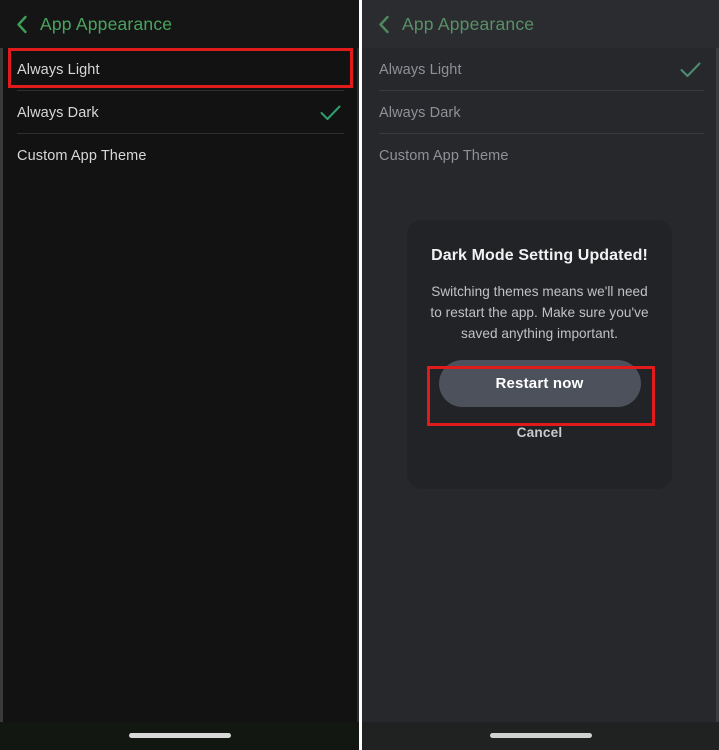 This screenshot has height=750, width=719. I want to click on bottom-safe-area-left, so click(179, 736).